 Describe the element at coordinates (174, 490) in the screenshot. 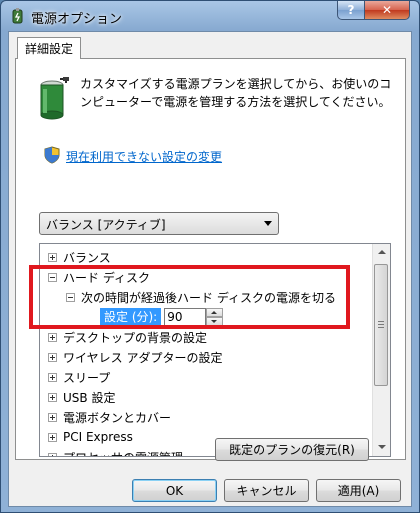

I see `ok-button: OK` at that location.